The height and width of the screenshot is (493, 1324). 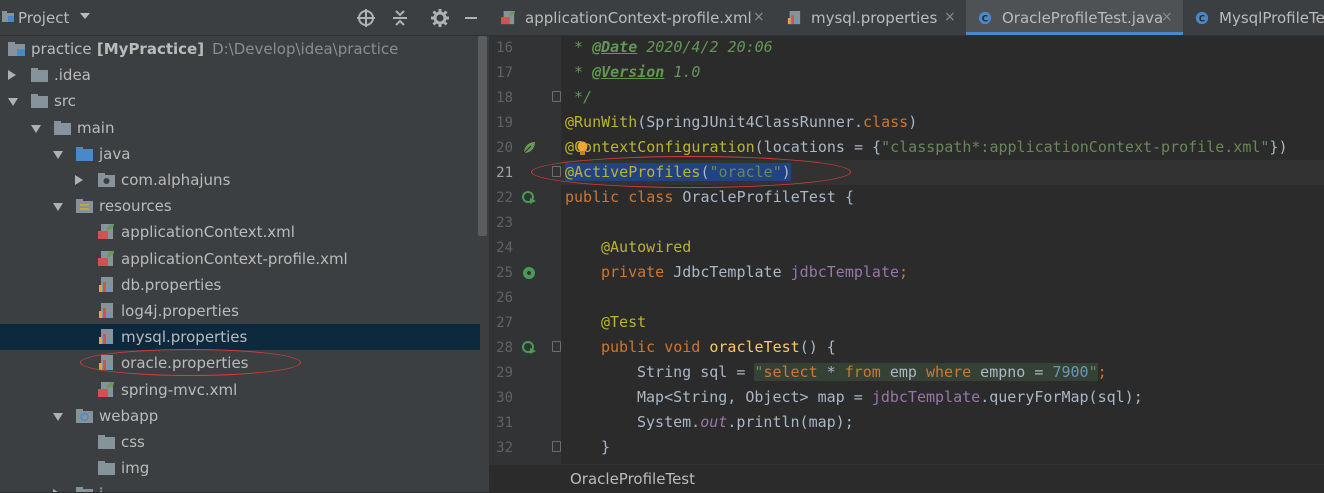 I want to click on breadcrumb: OracleProfileTest, so click(x=632, y=479).